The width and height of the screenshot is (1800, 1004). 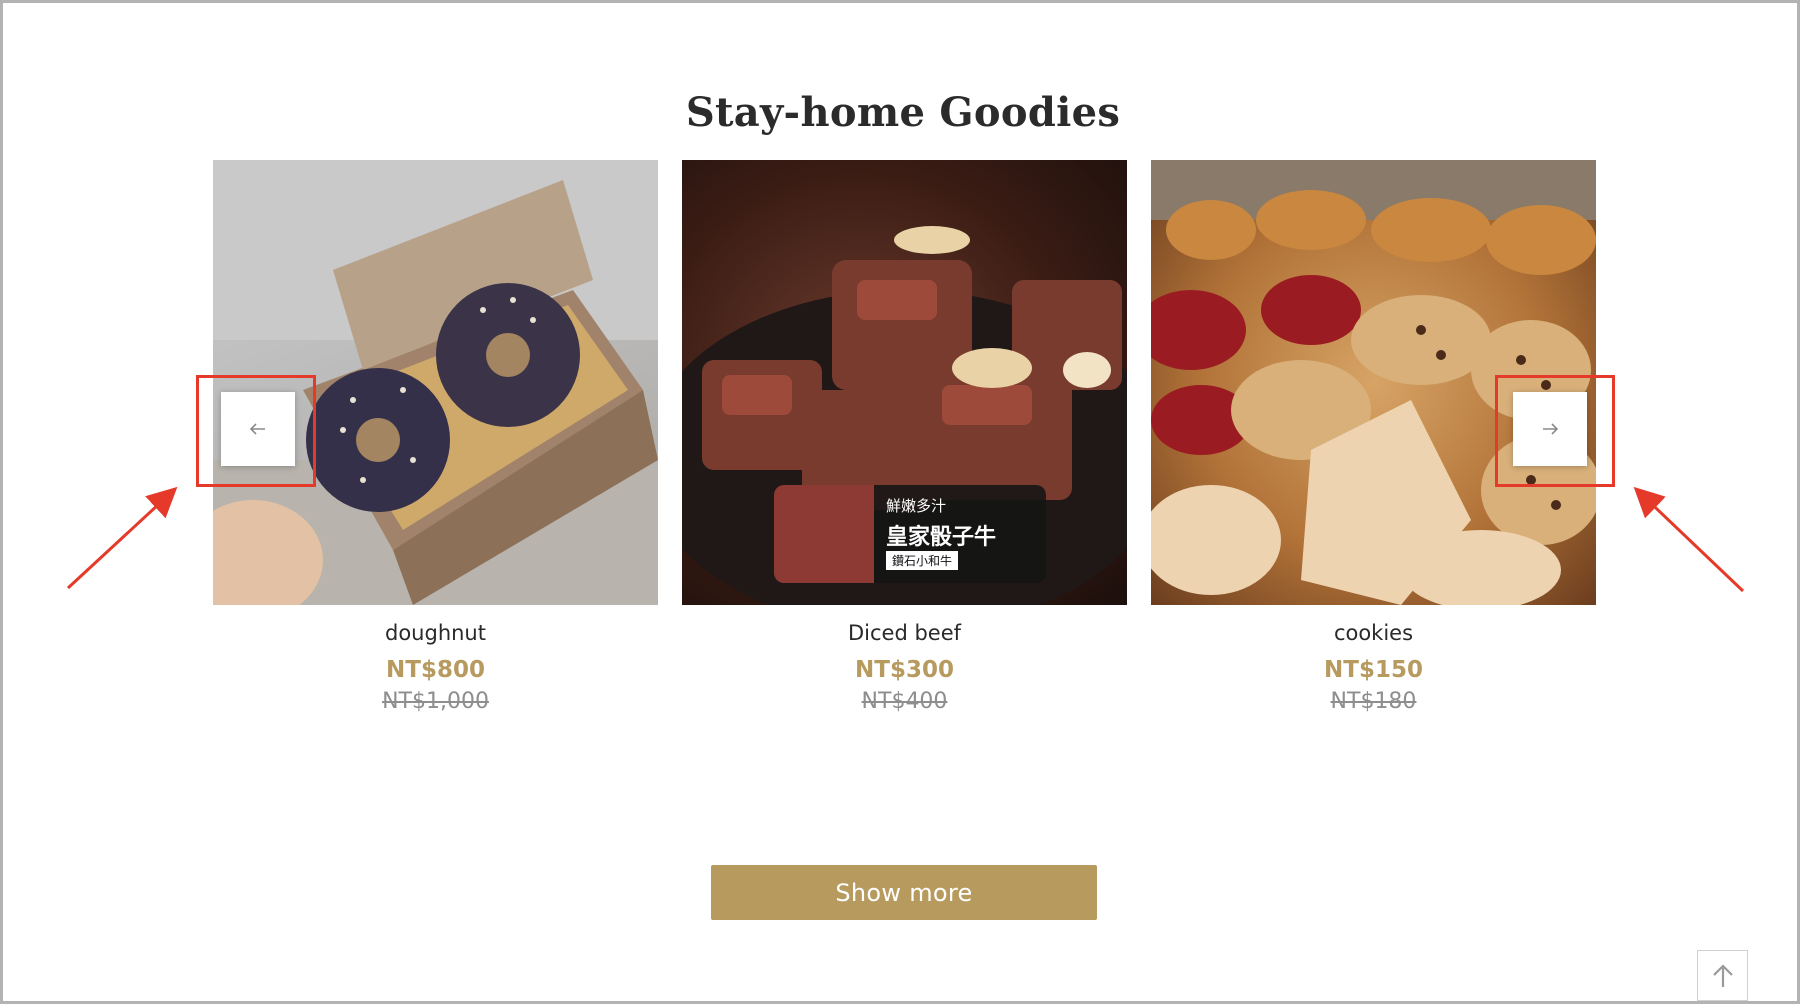 I want to click on annotation-arrows, so click(x=905, y=539).